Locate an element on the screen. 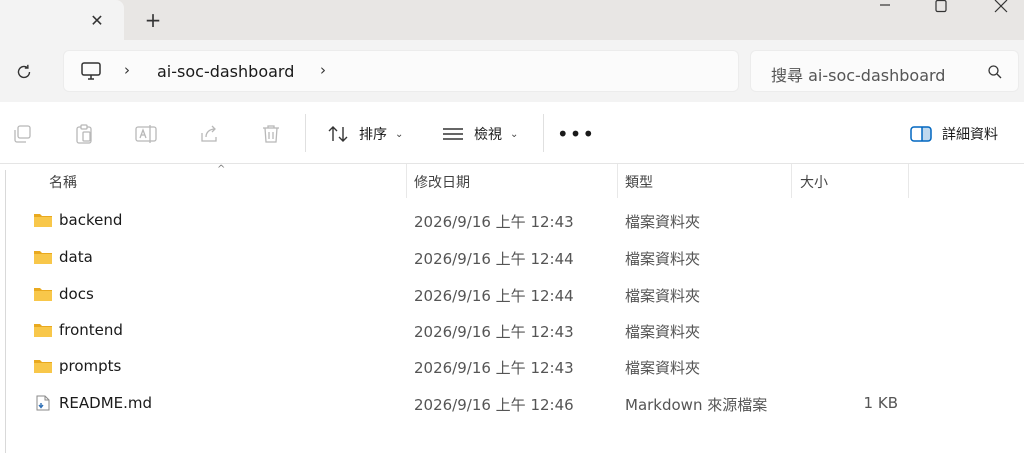  new-tab-button: + is located at coordinates (153, 20).